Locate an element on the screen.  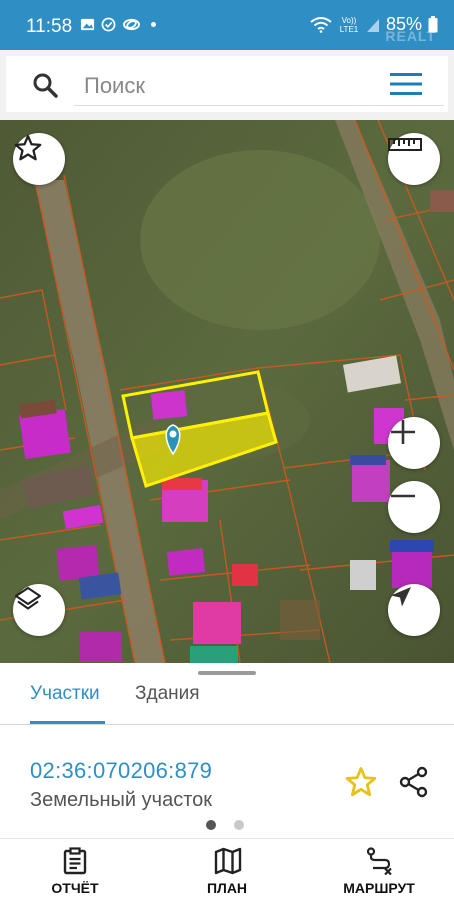
link-icon is located at coordinates (131, 24).